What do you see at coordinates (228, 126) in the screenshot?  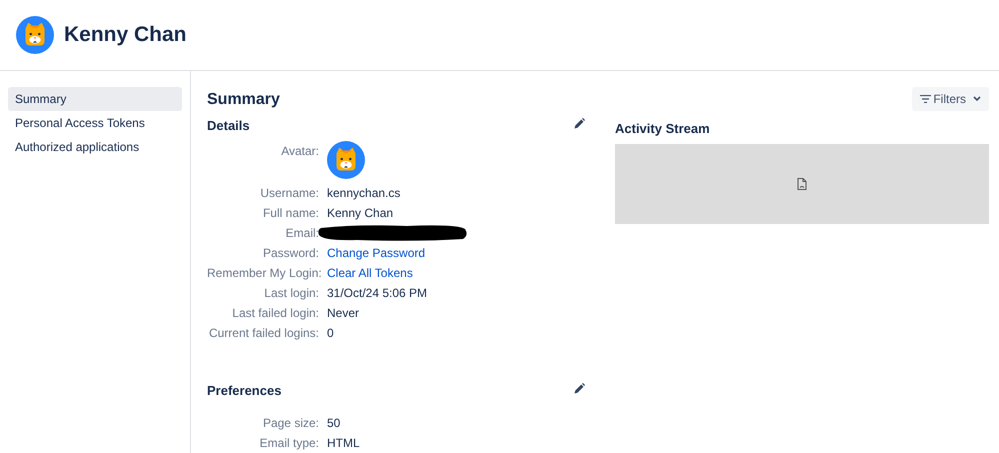 I see `section-title: Details` at bounding box center [228, 126].